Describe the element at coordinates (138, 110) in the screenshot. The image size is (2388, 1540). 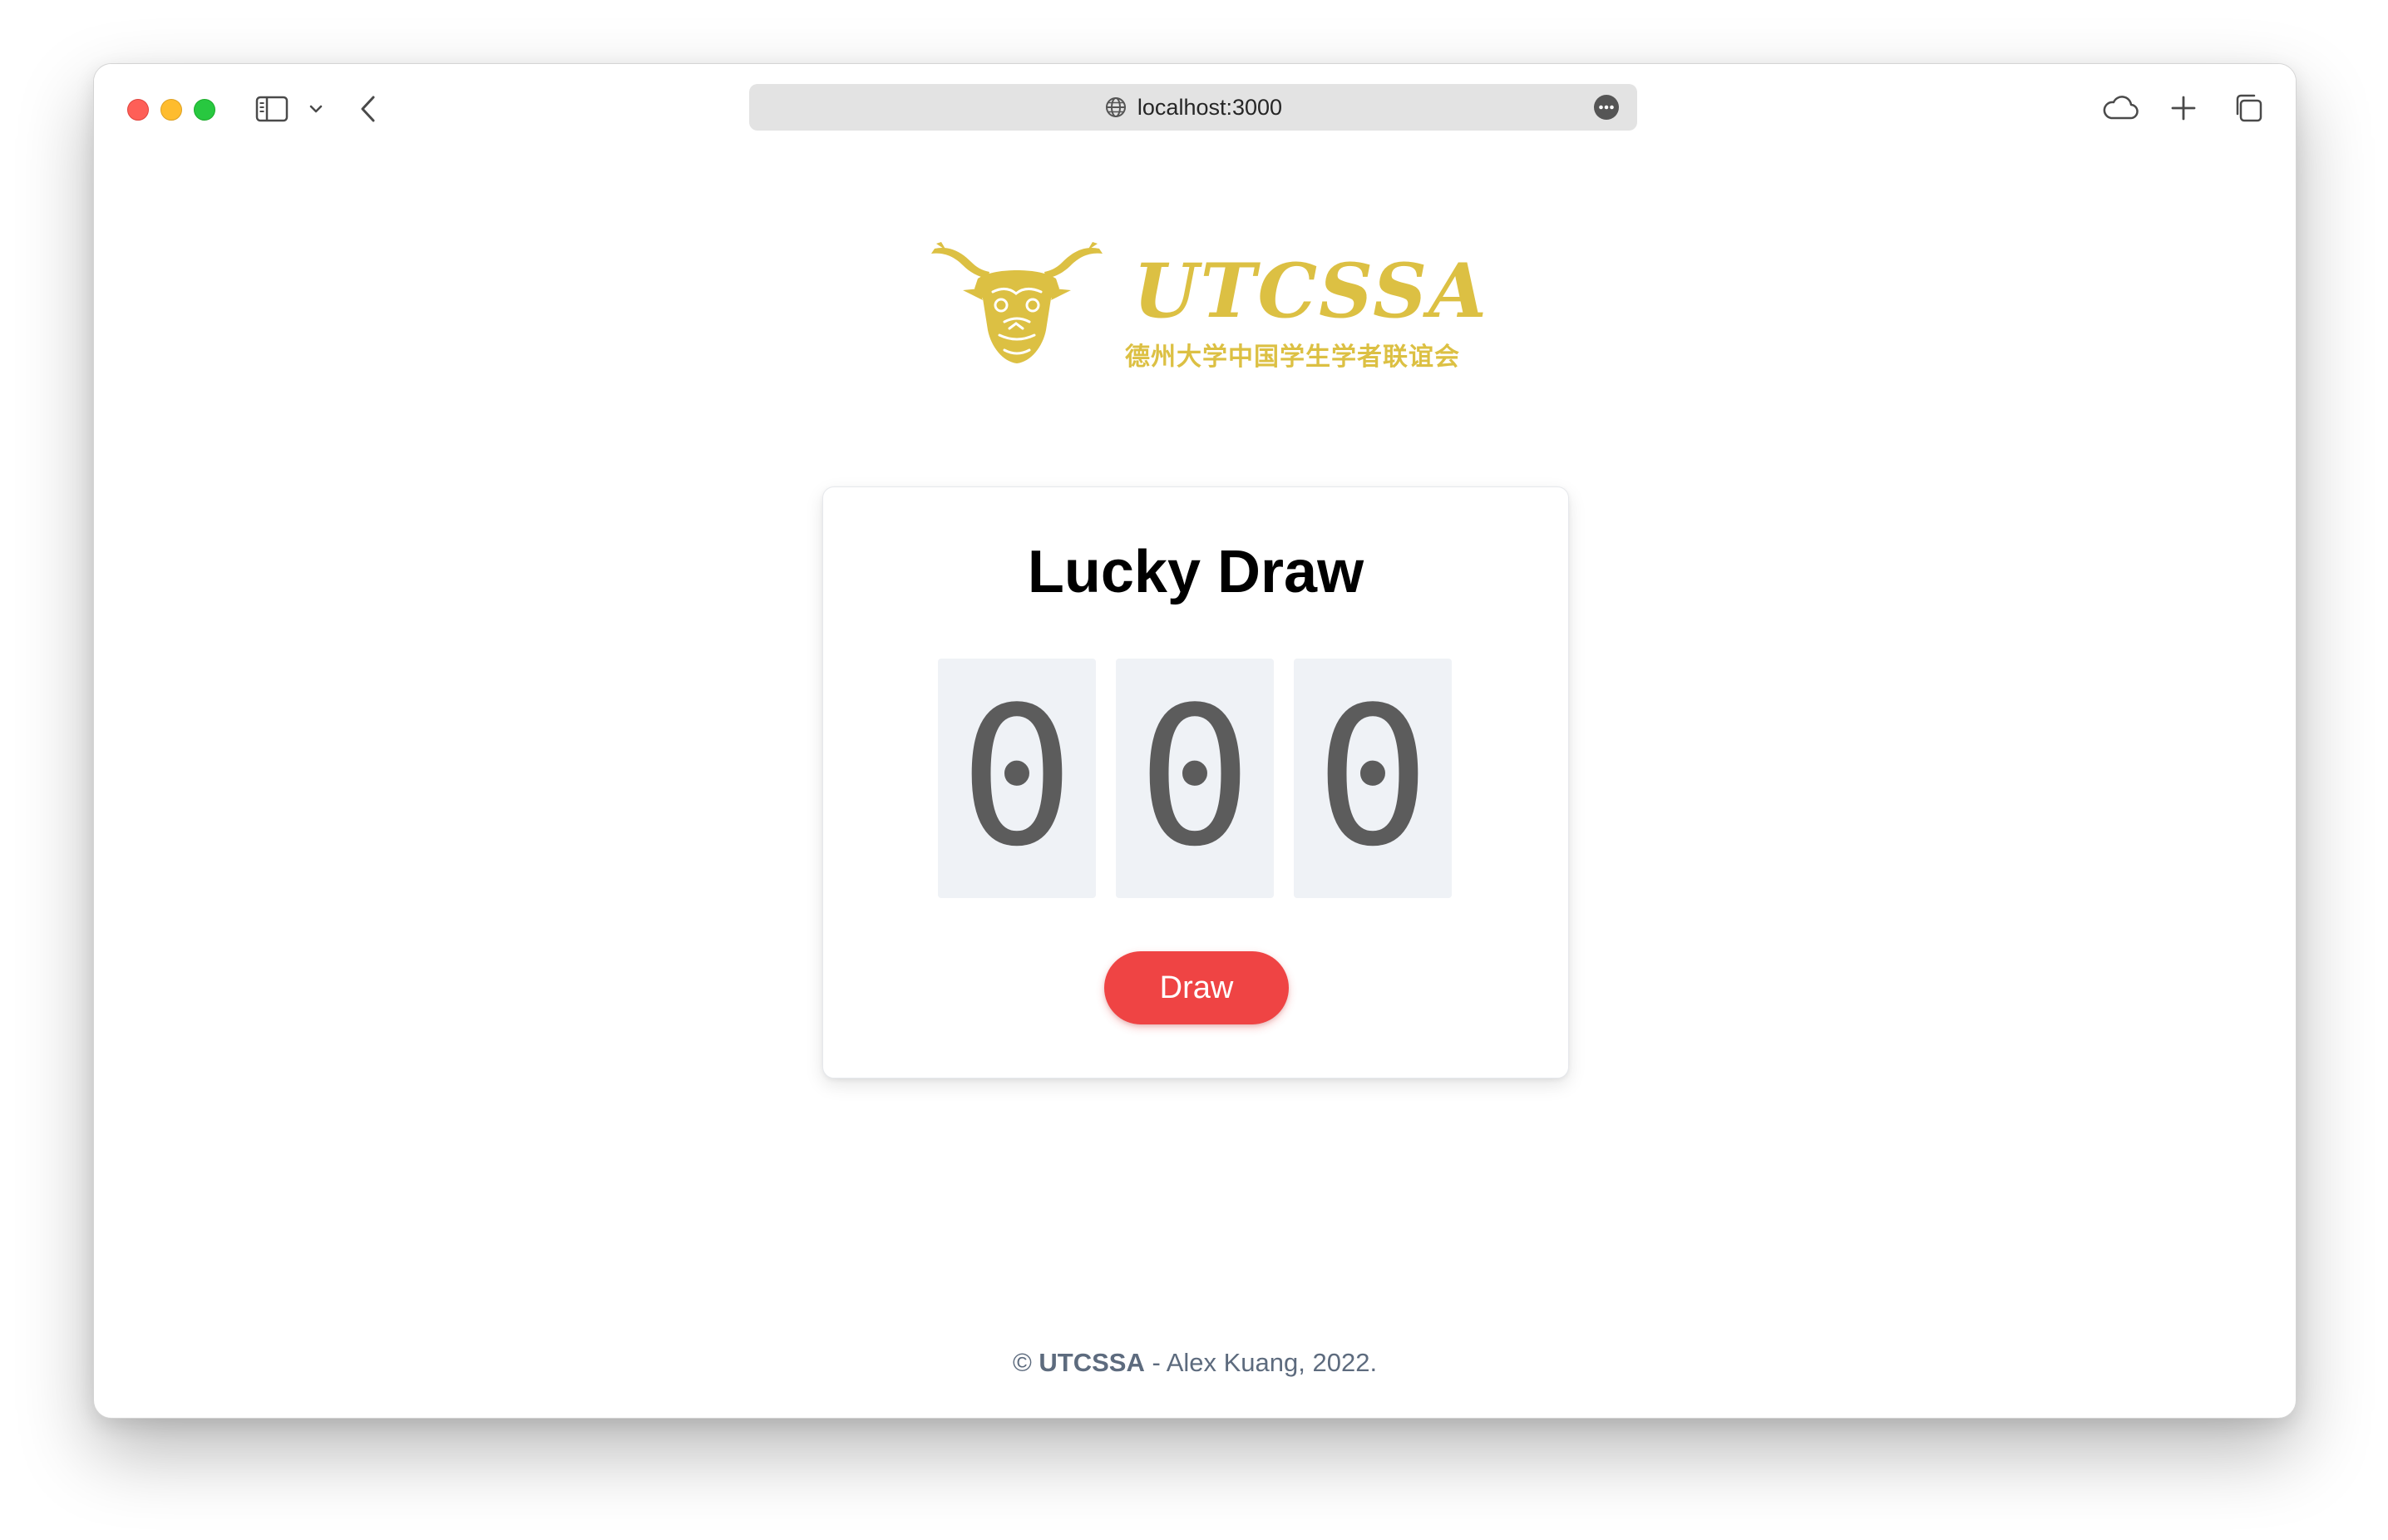
I see `close-window-button` at that location.